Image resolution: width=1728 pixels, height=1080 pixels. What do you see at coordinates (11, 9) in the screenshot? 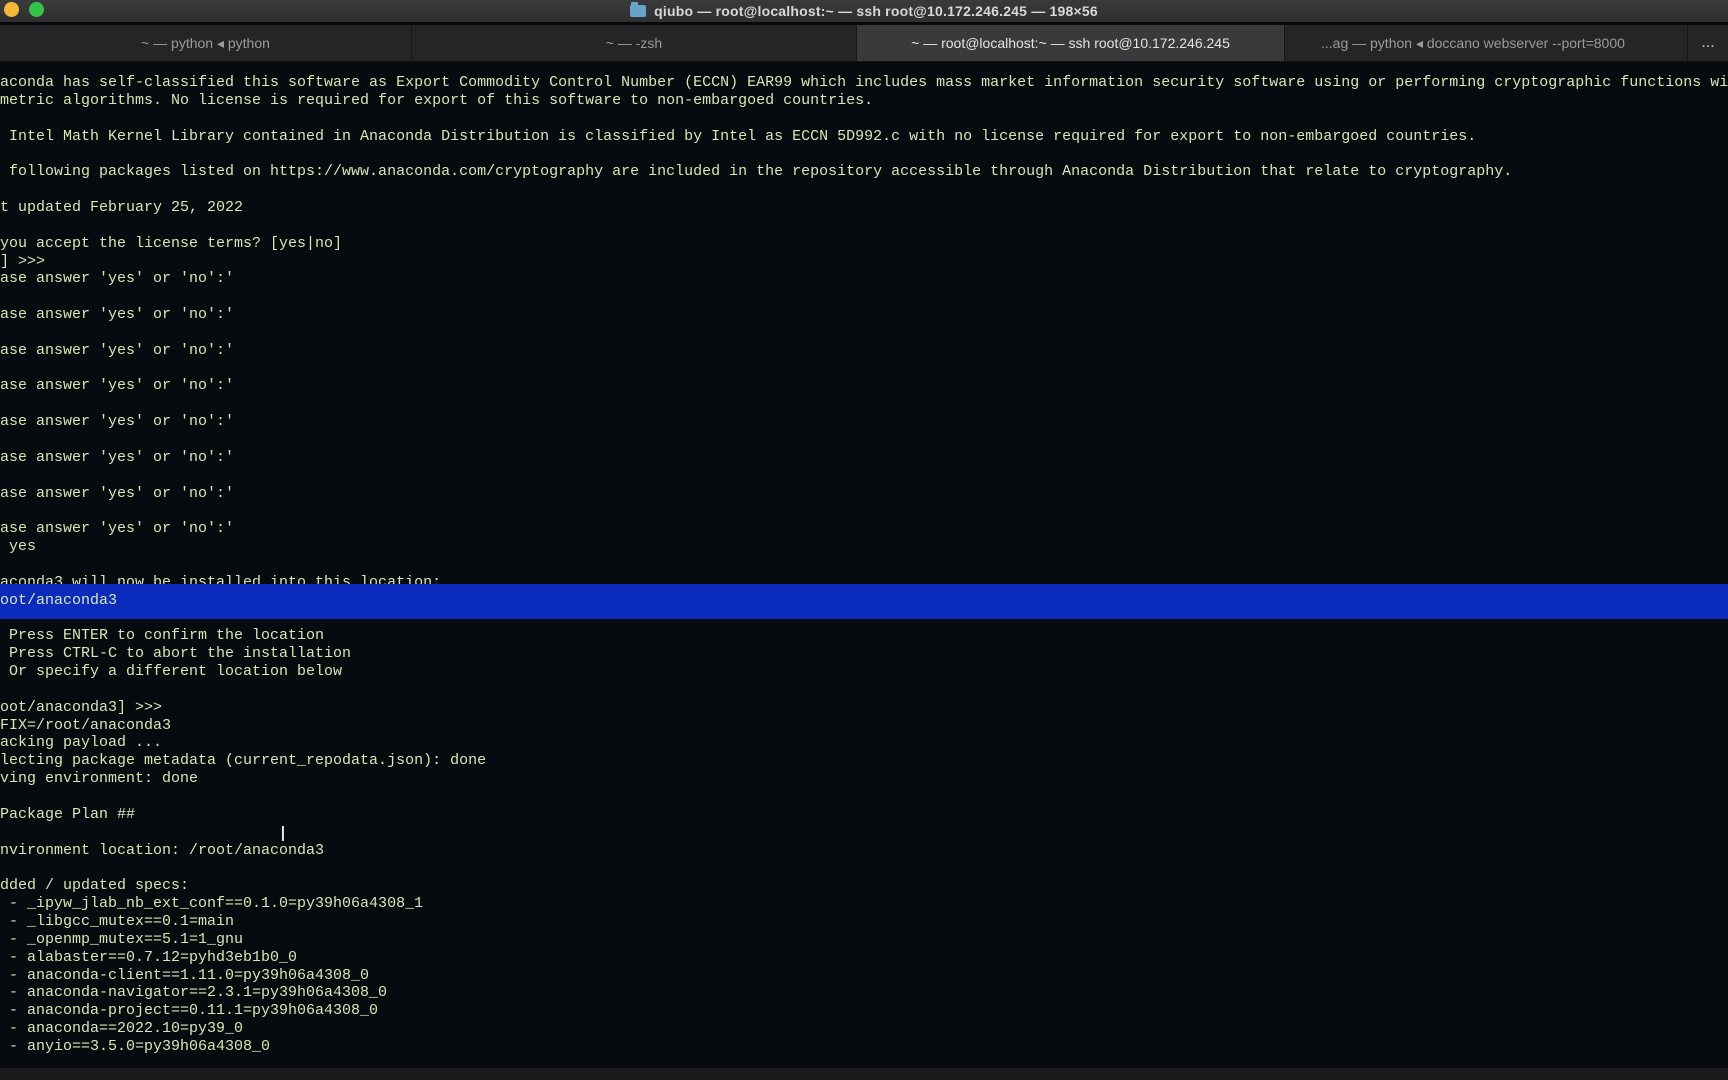
I see `minimize-button` at bounding box center [11, 9].